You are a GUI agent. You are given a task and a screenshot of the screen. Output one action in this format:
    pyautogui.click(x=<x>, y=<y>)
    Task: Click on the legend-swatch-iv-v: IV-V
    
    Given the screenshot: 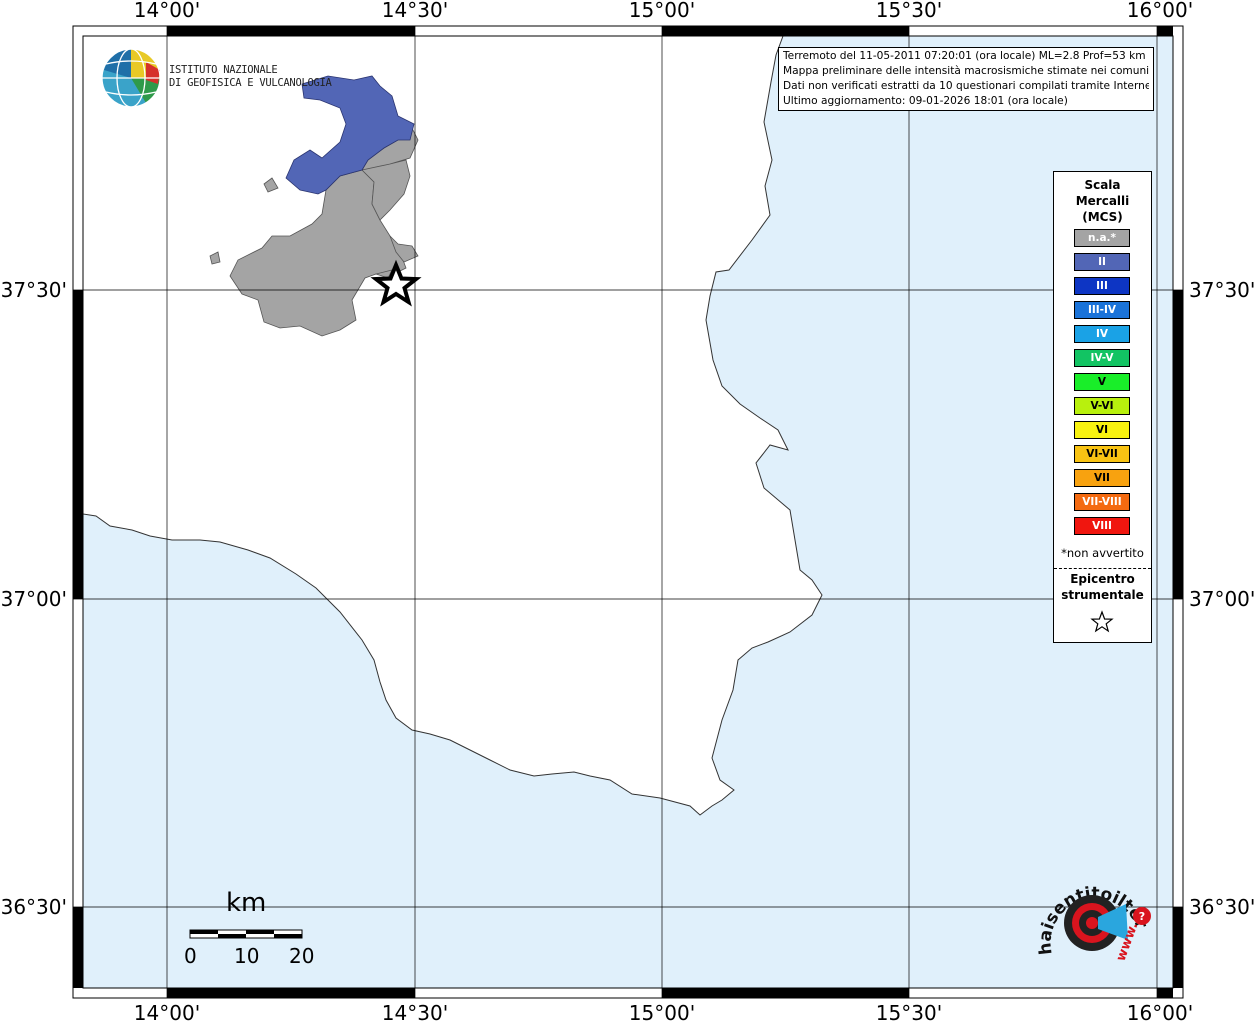 What is the action you would take?
    pyautogui.click(x=1102, y=358)
    